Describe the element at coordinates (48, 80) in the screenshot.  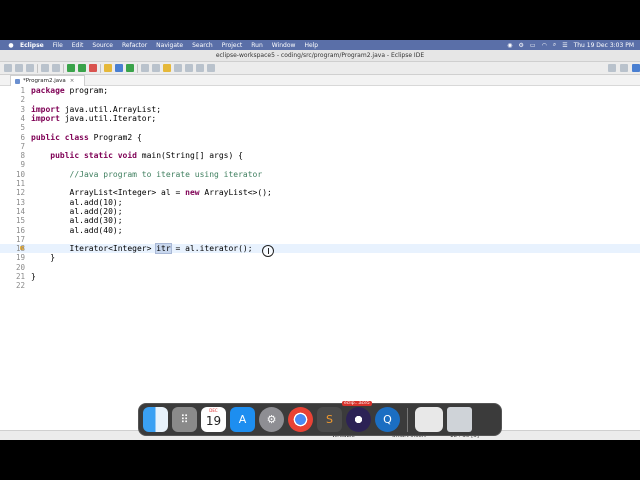
I see `editor-tab: *Program2.java ×` at that location.